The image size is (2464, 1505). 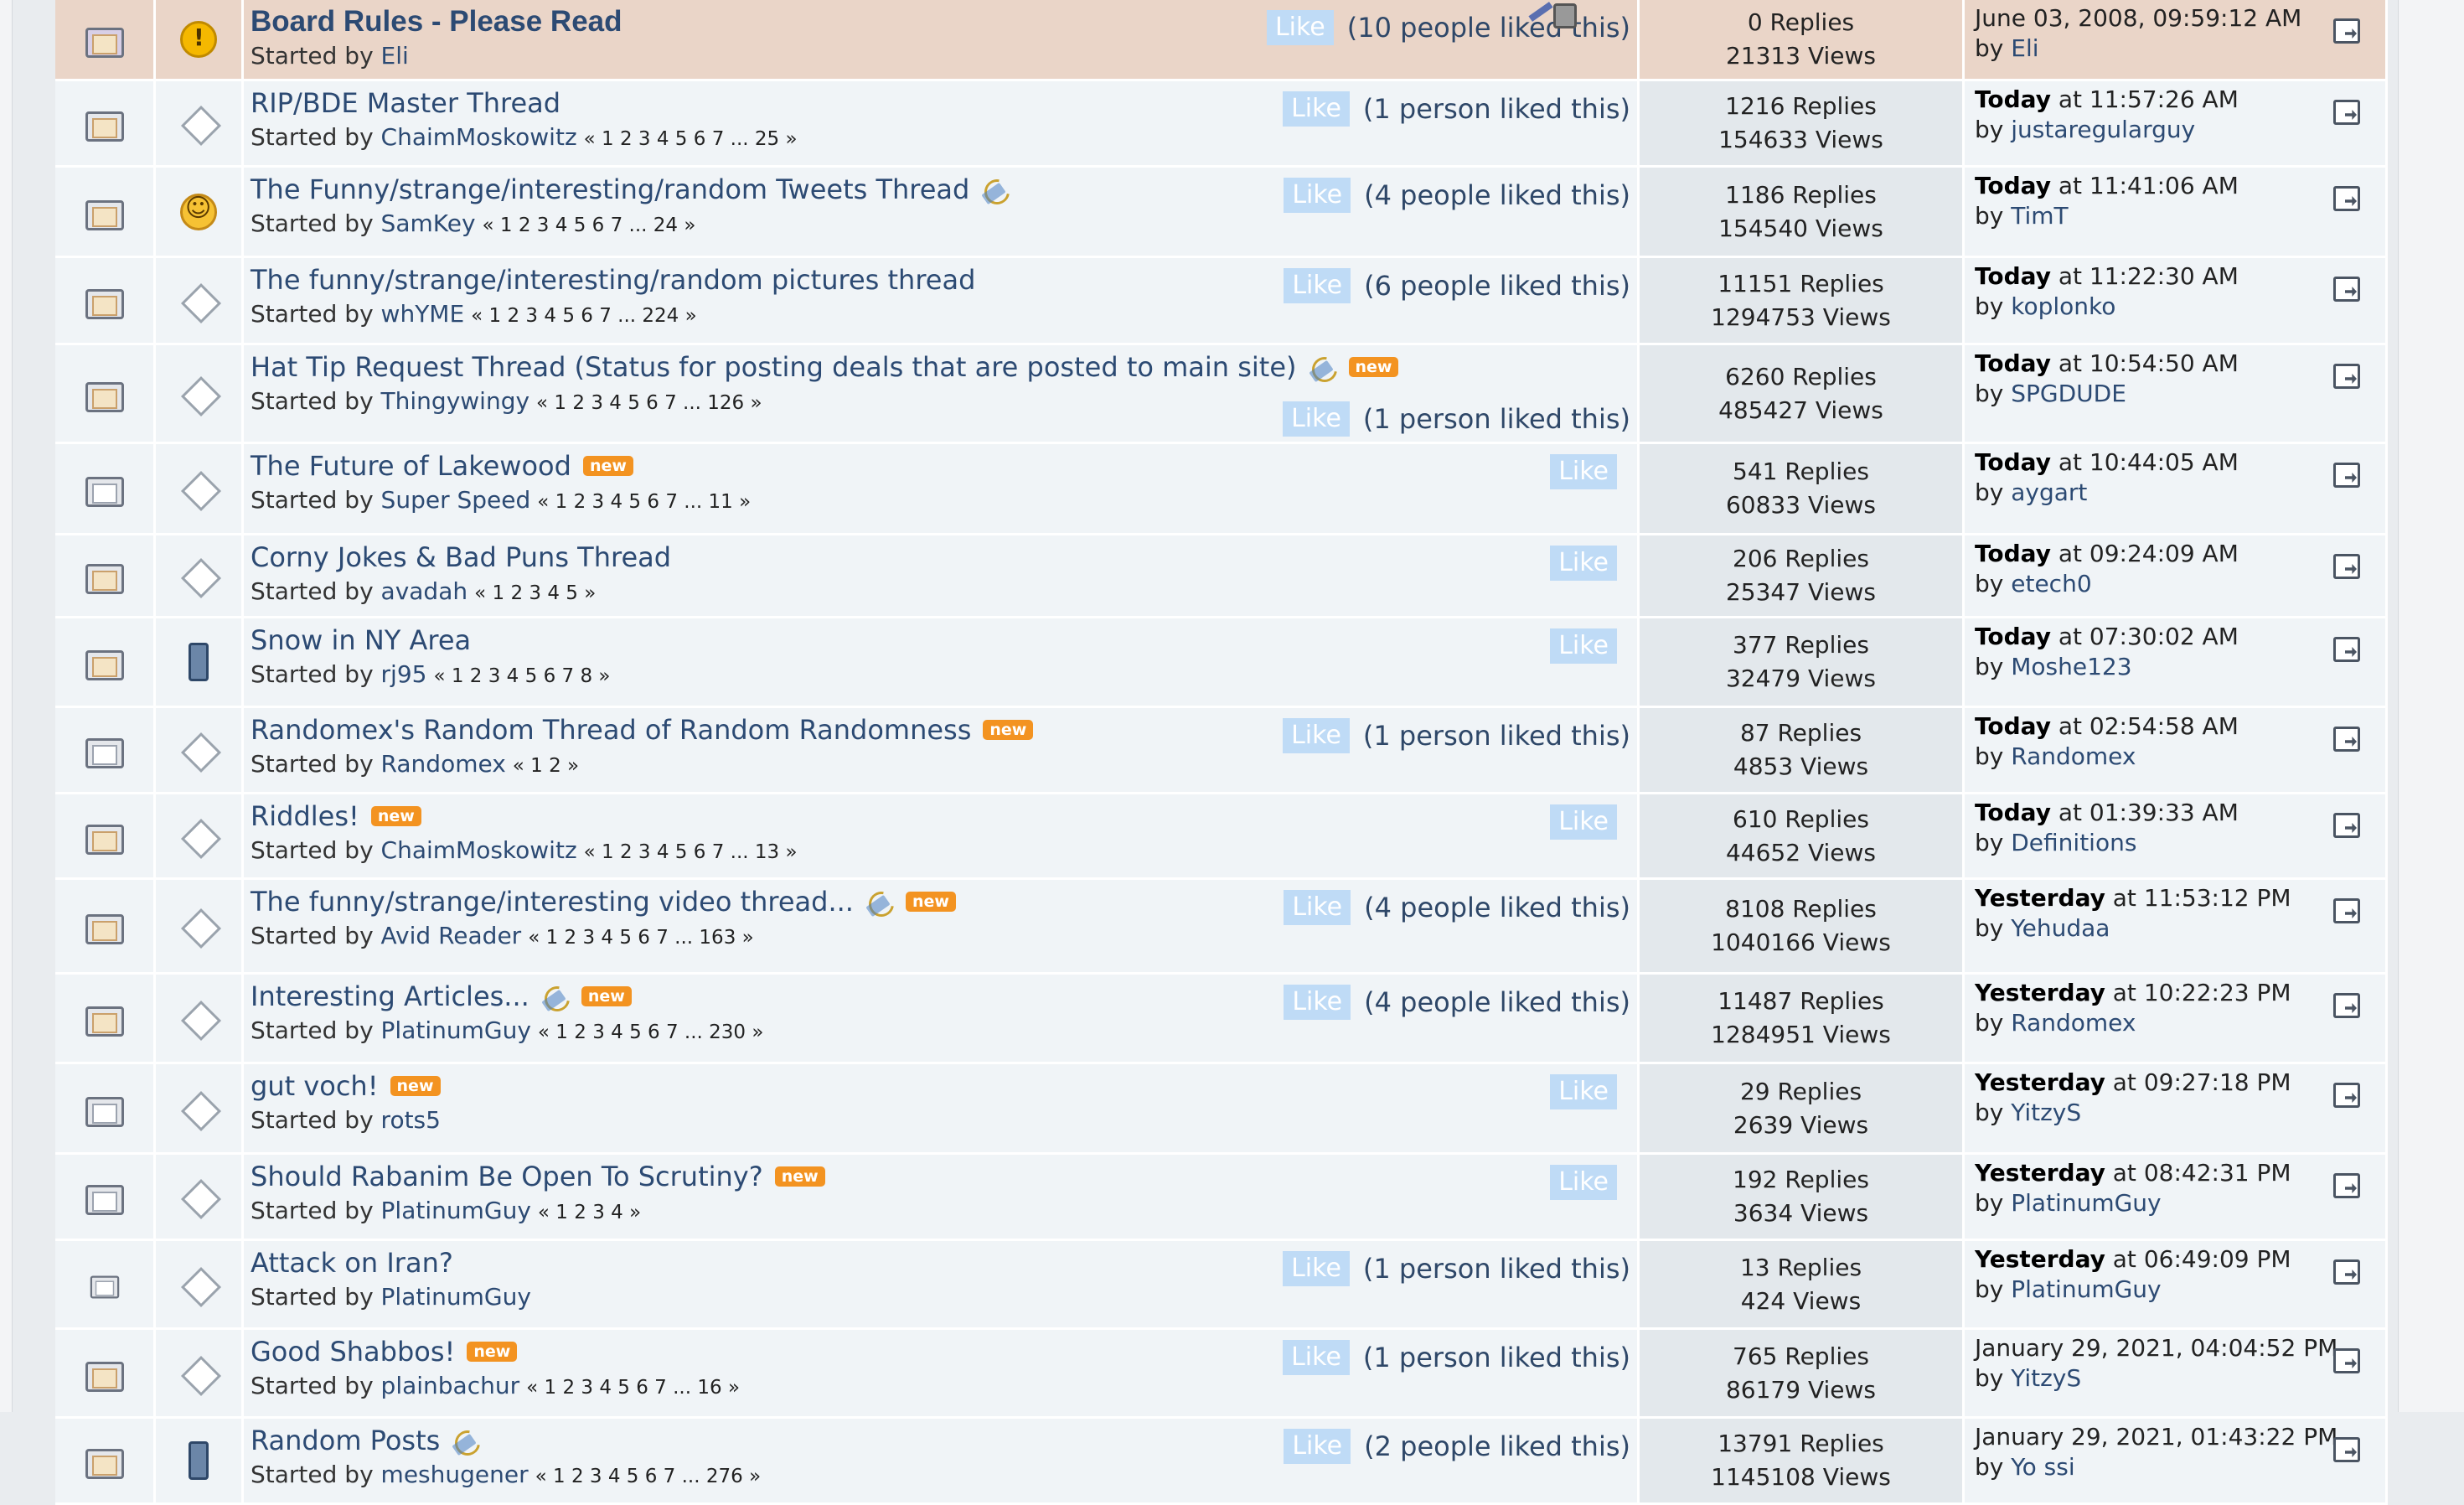 I want to click on topic-author-link: avadah, so click(x=425, y=591).